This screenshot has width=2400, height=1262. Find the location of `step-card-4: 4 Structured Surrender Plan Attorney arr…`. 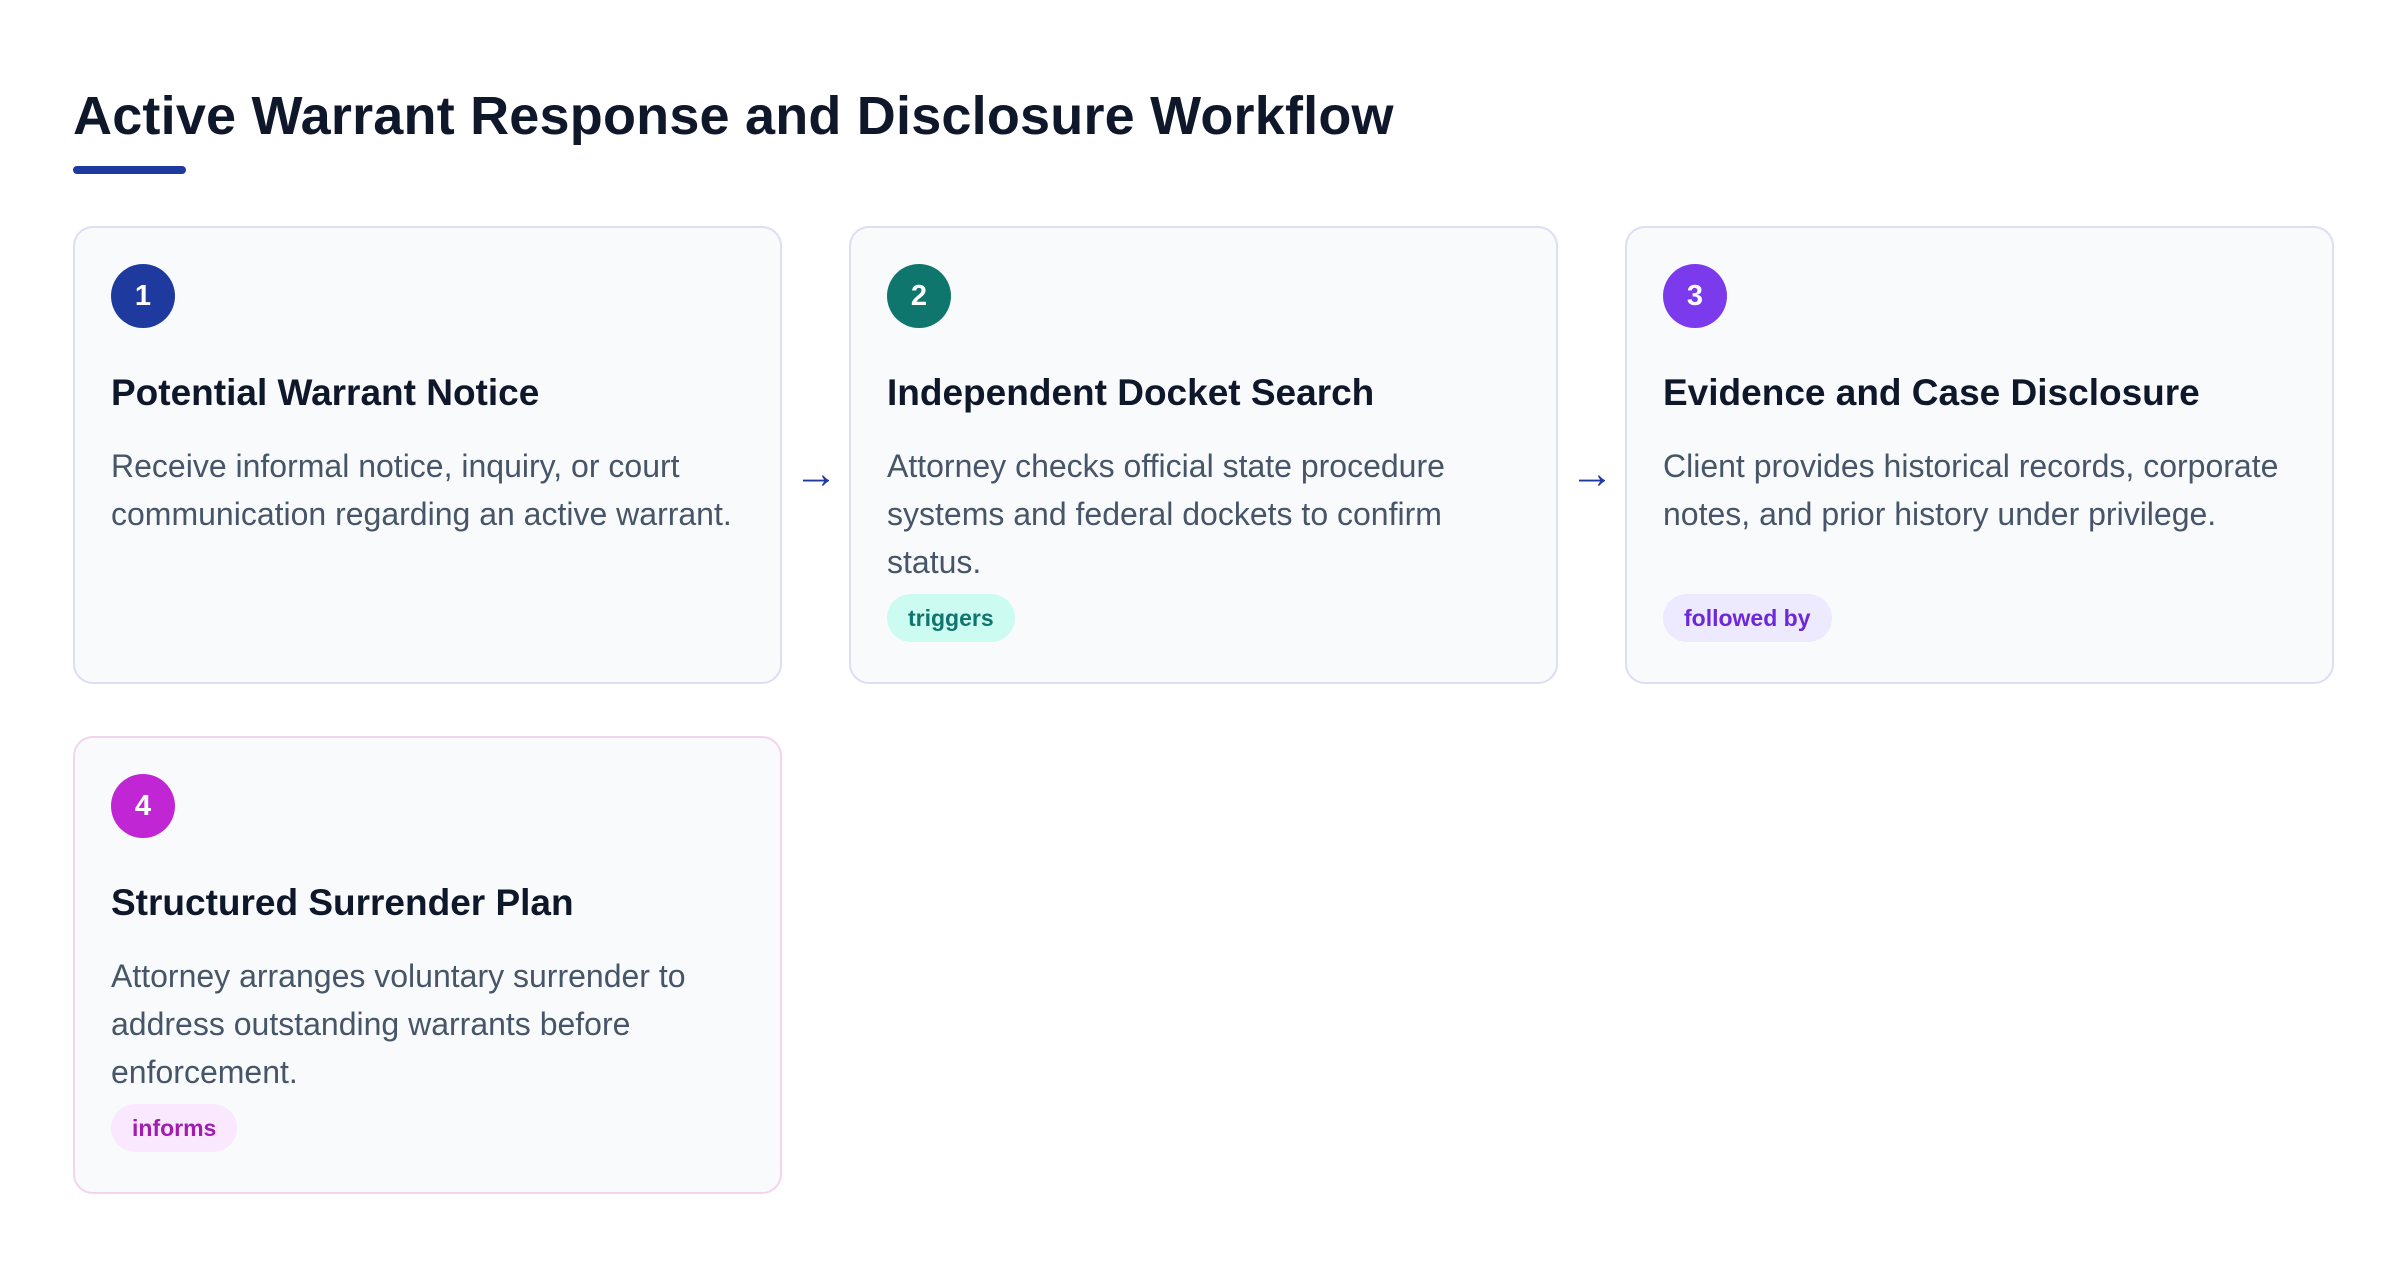

step-card-4: 4 Structured Surrender Plan Attorney arr… is located at coordinates (427, 965).